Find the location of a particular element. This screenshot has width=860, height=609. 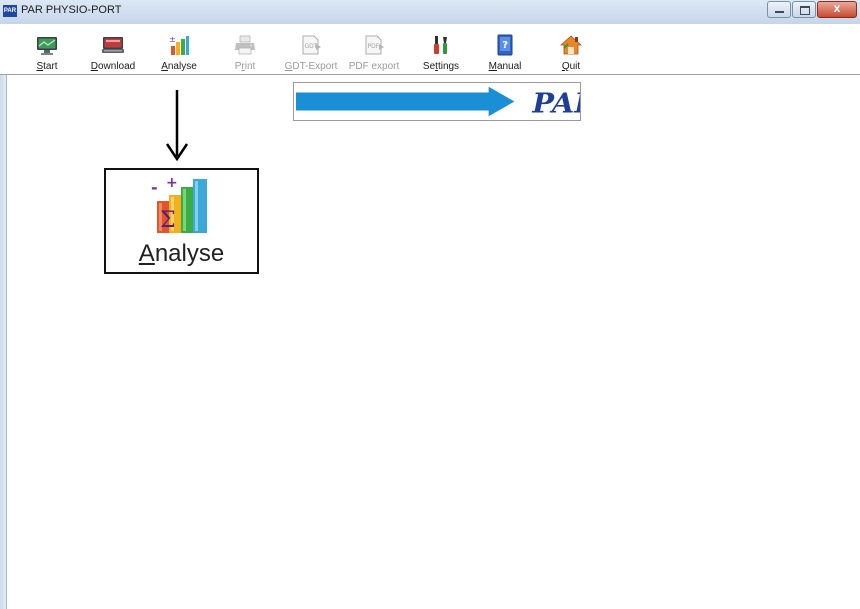

window-controls: x is located at coordinates (811, 10).